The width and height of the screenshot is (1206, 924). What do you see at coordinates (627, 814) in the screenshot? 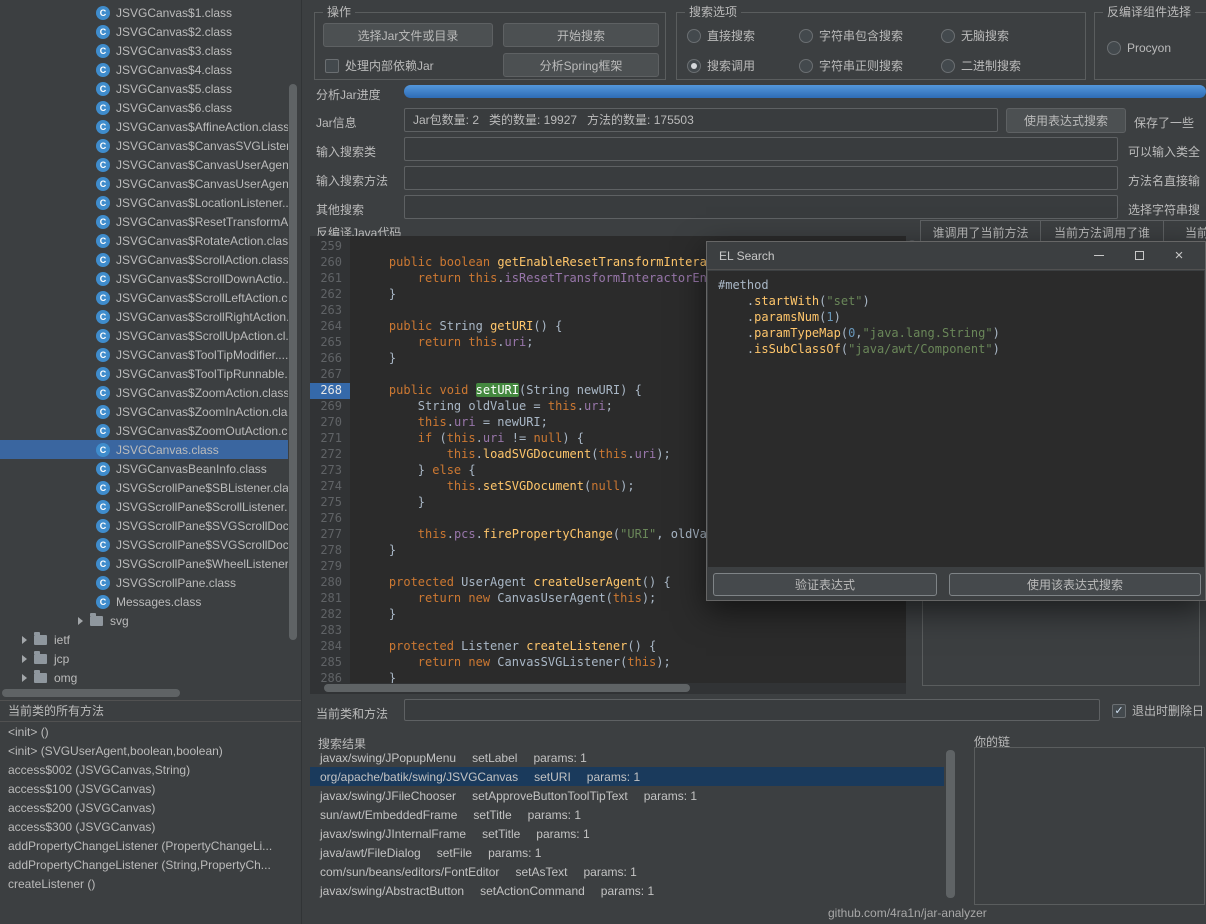
I see `search-result-row: sun/awt/EmbeddedFrame setTitle params: 1` at bounding box center [627, 814].